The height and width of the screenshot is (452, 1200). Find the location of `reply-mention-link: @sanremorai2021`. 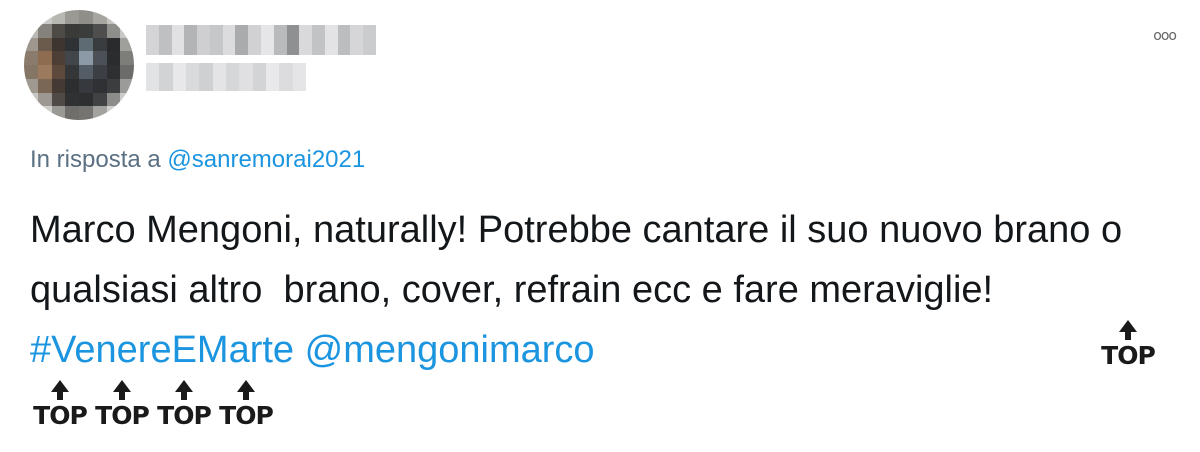

reply-mention-link: @sanremorai2021 is located at coordinates (266, 159).